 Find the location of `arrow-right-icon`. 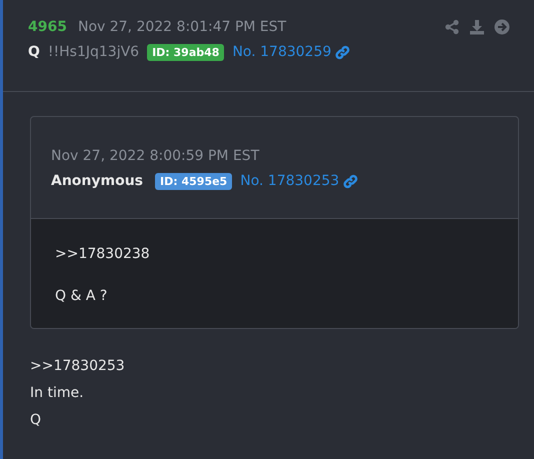

arrow-right-icon is located at coordinates (502, 27).